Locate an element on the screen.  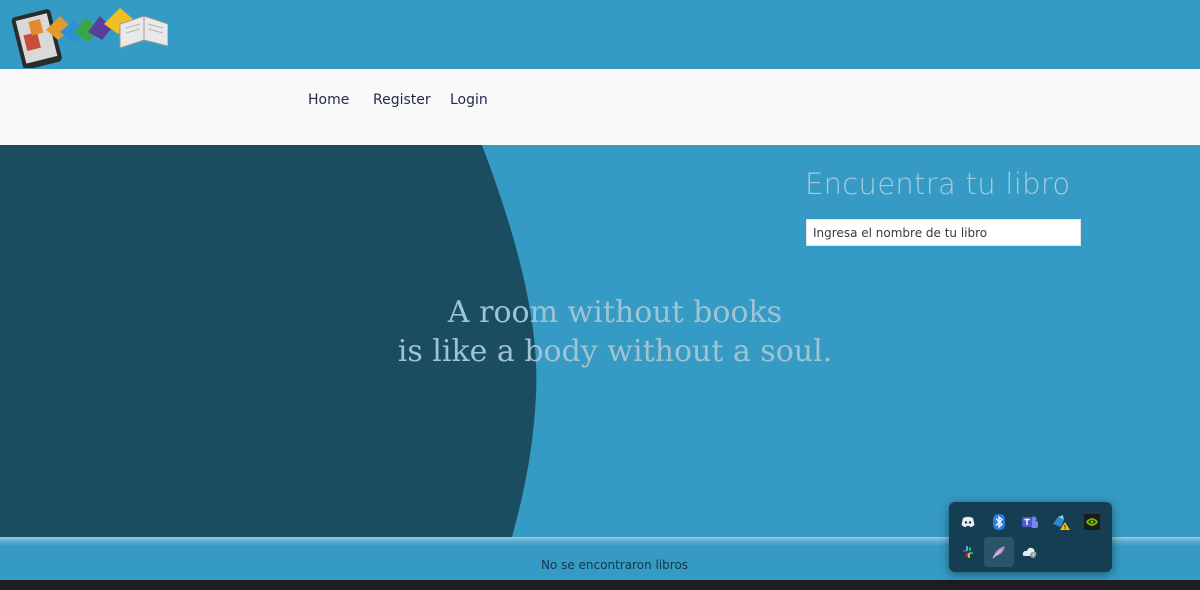
nav-login-link: Login is located at coordinates (469, 100).